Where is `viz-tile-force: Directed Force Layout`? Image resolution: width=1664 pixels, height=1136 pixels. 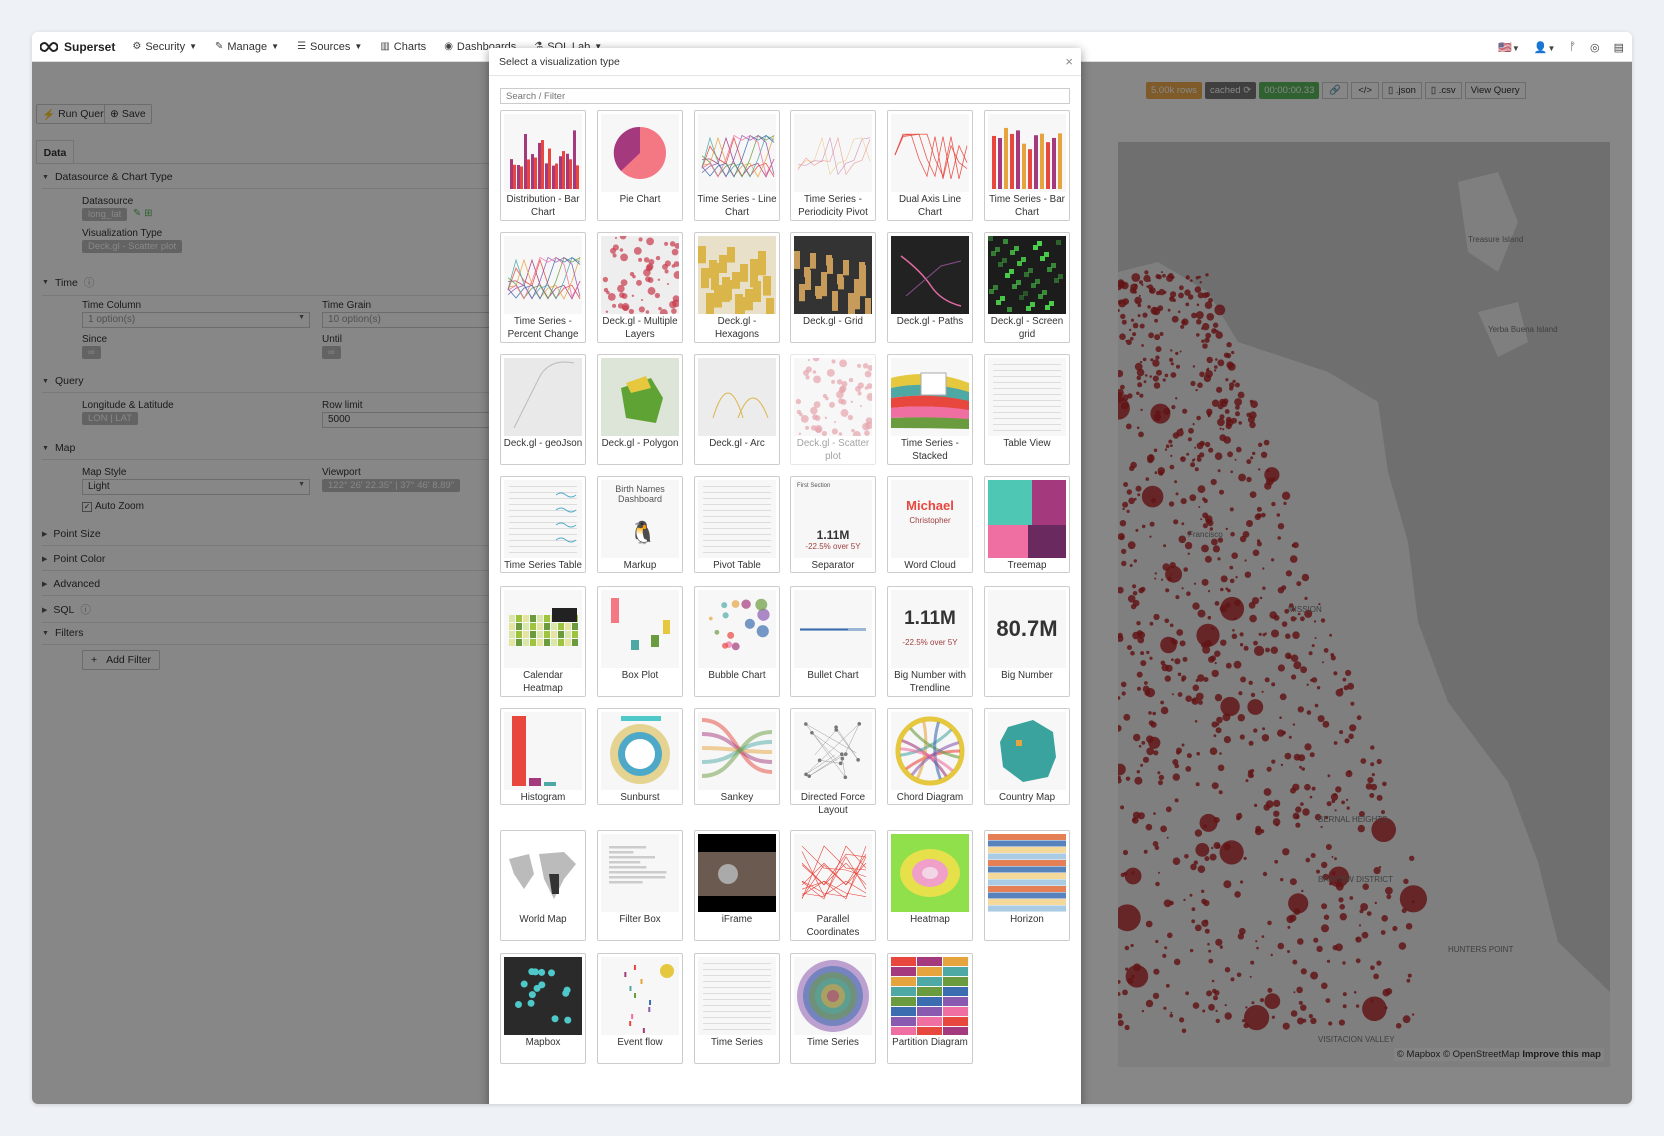 viz-tile-force: Directed Force Layout is located at coordinates (833, 762).